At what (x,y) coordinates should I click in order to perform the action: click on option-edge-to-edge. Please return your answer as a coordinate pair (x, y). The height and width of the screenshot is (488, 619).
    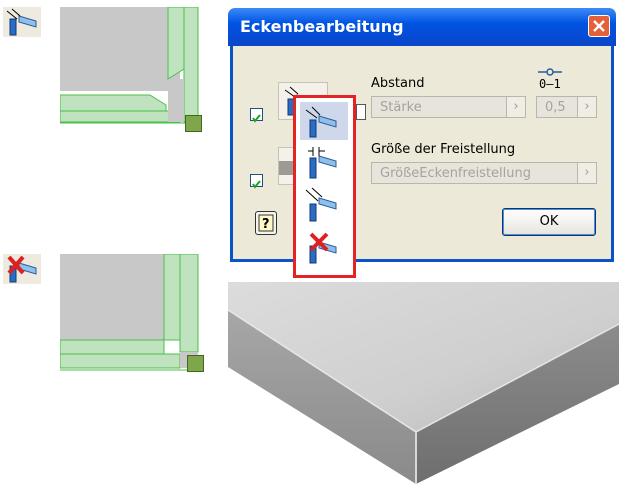
    Looking at the image, I should click on (324, 163).